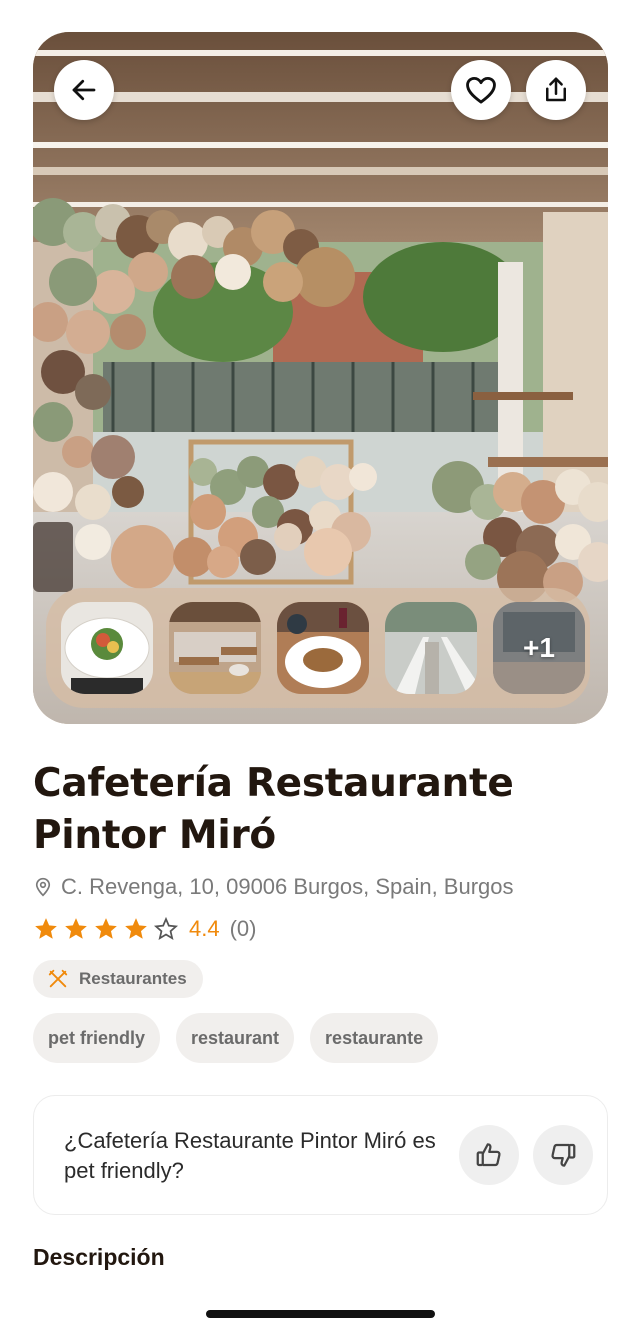 The image size is (640, 1331). I want to click on dining-room-image, so click(215, 648).